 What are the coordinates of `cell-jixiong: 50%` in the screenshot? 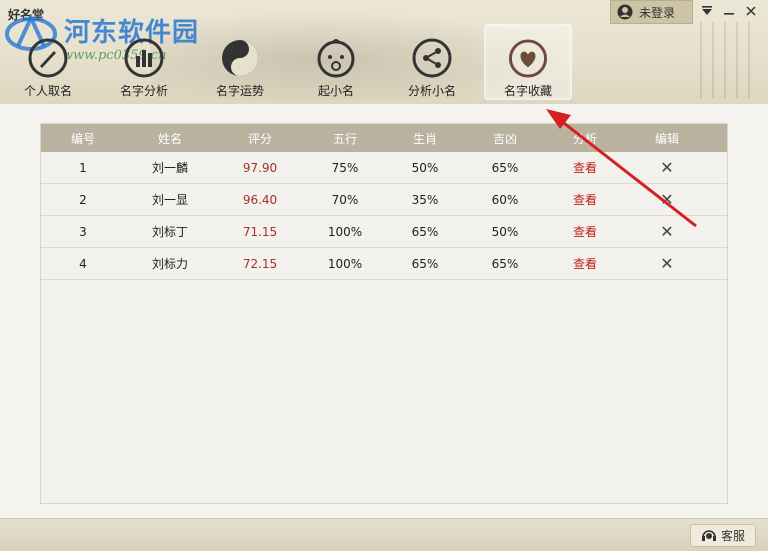 It's located at (505, 231).